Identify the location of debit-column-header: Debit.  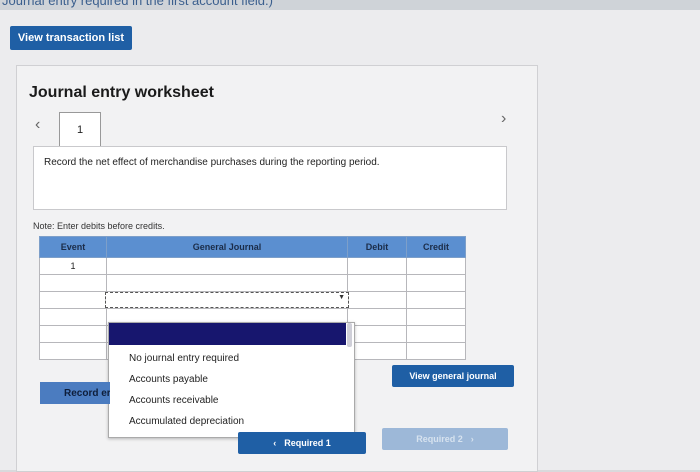
(377, 247).